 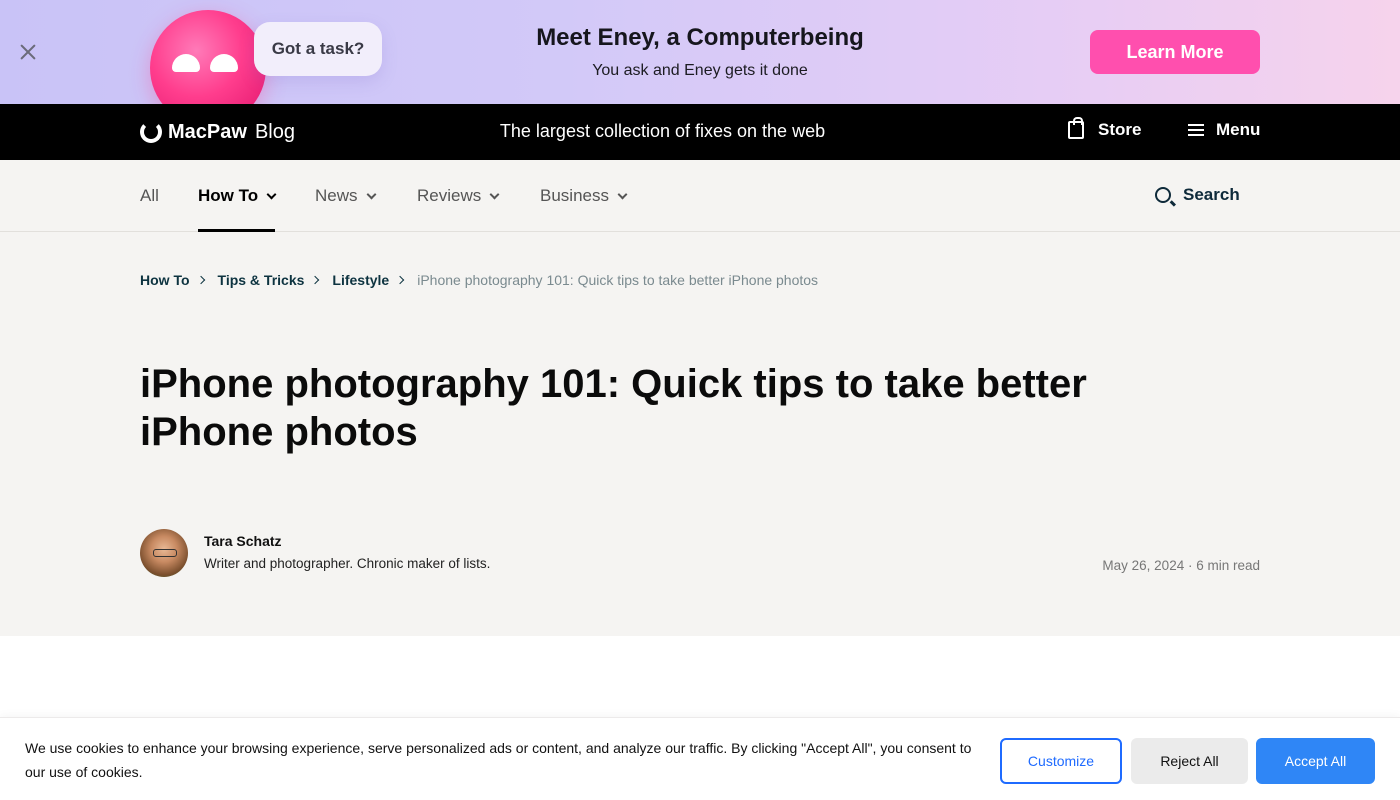 I want to click on store-label: Store, so click(x=1120, y=129).